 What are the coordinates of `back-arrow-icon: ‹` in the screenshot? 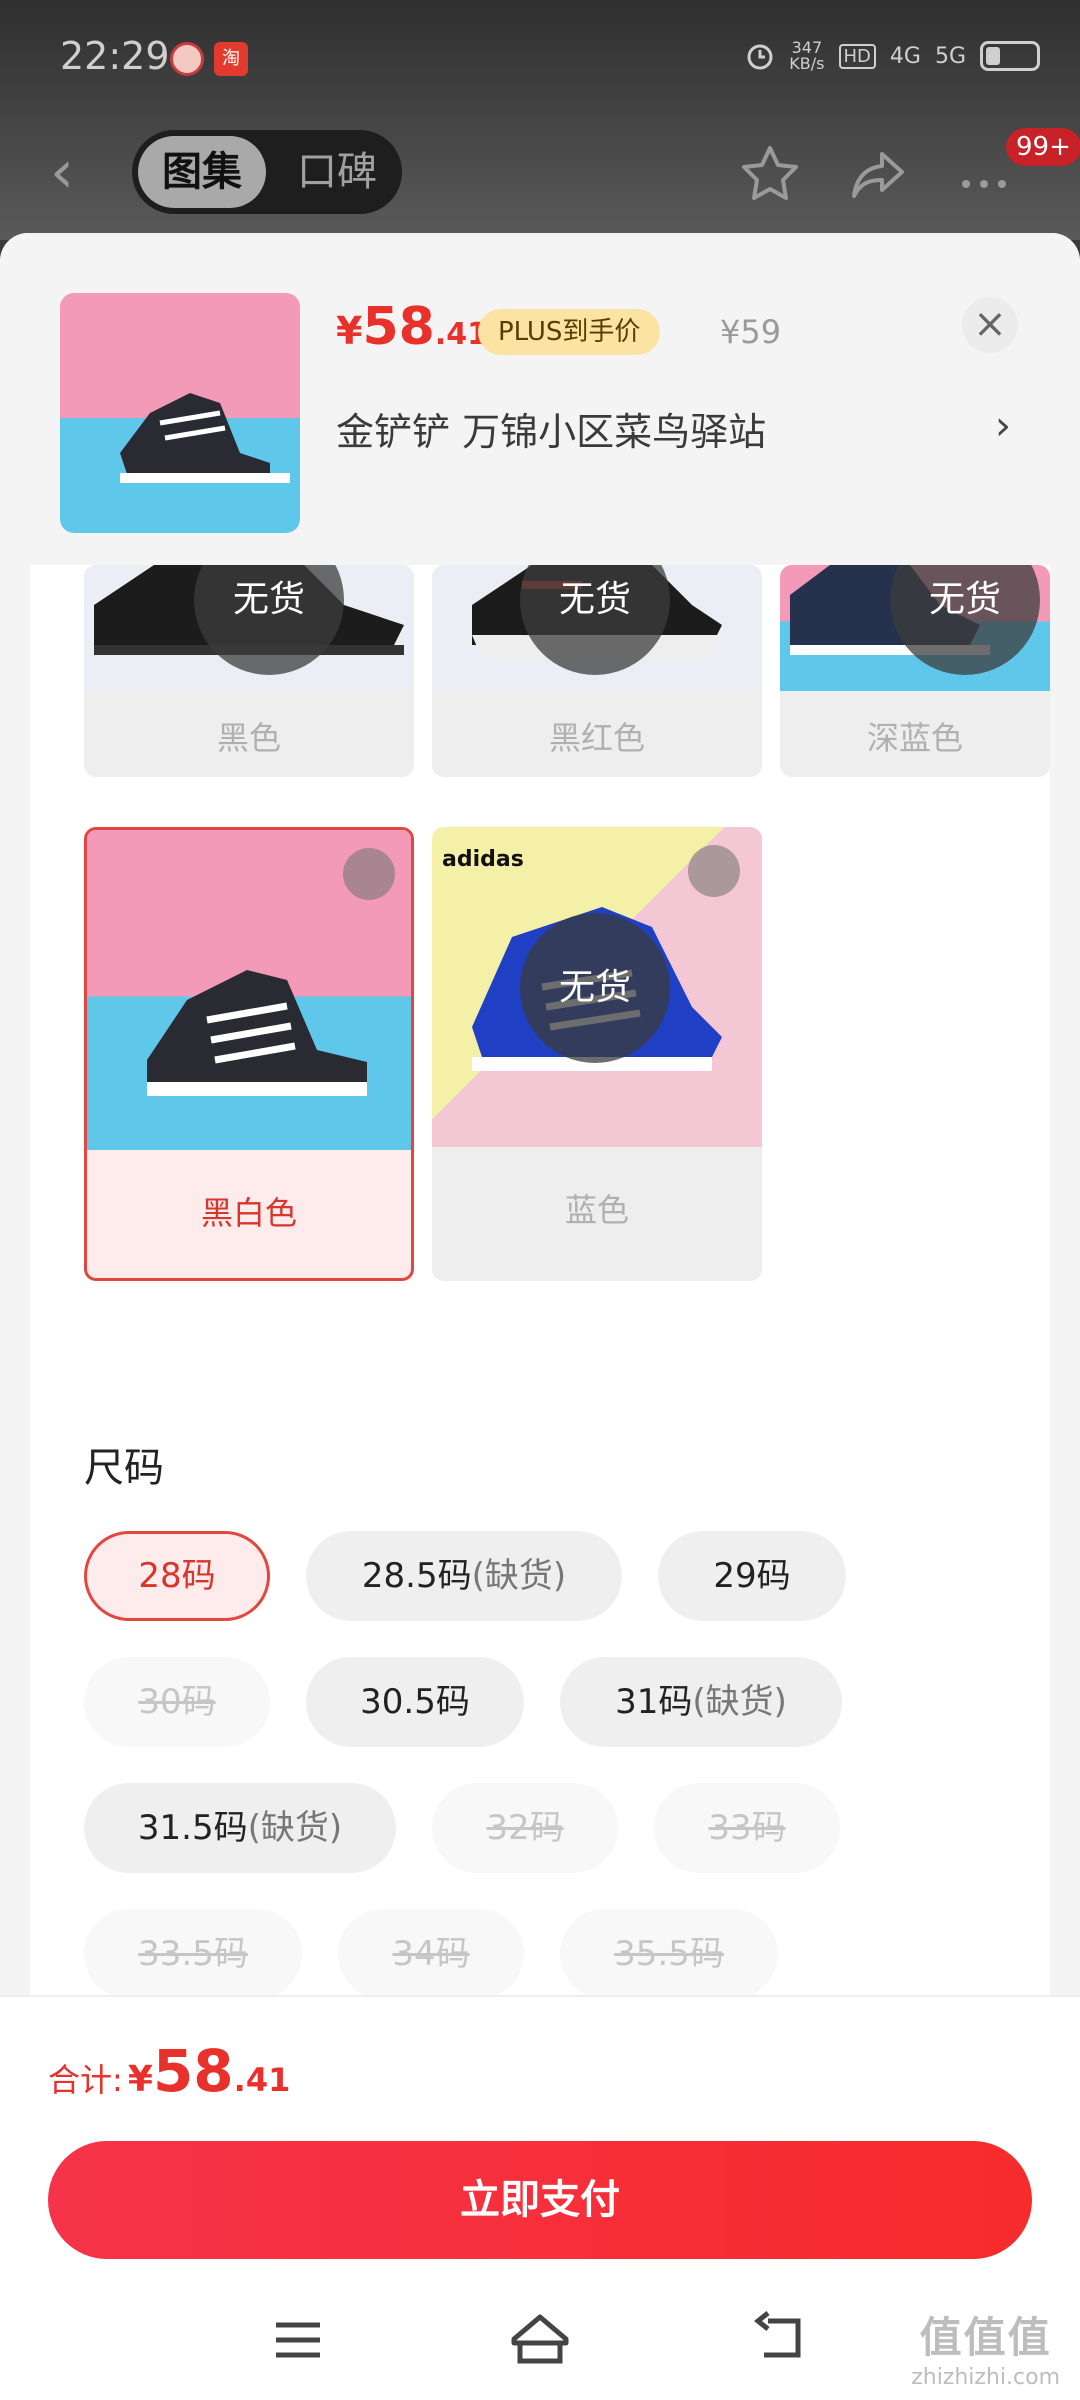 It's located at (62, 172).